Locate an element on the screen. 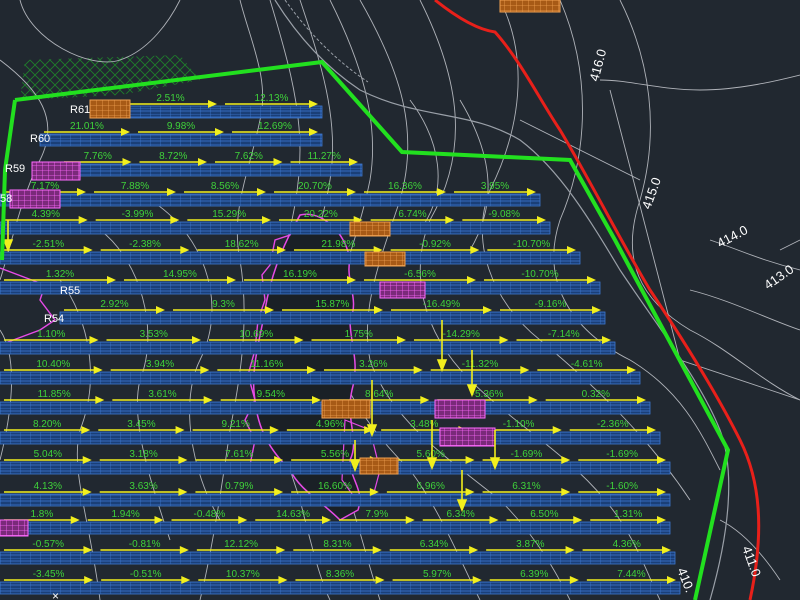 This screenshot has height=600, width=800. panel-row: -3.45% -0.51% 10.37% 8.36% 5.97% 6.39% 7.44% is located at coordinates (340, 582).